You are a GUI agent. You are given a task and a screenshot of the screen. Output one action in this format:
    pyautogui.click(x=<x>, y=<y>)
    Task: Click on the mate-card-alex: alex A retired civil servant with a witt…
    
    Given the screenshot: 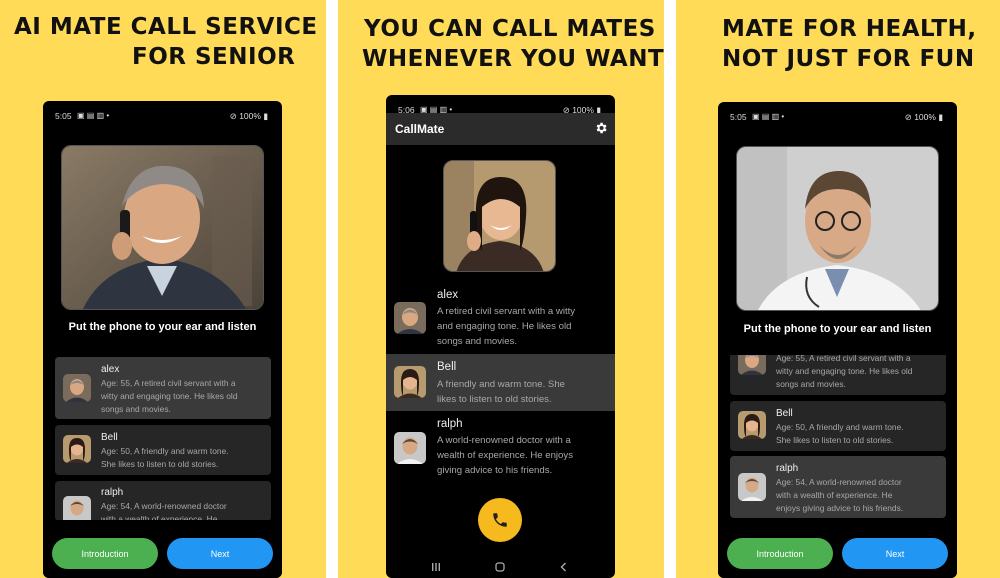 What is the action you would take?
    pyautogui.click(x=500, y=316)
    